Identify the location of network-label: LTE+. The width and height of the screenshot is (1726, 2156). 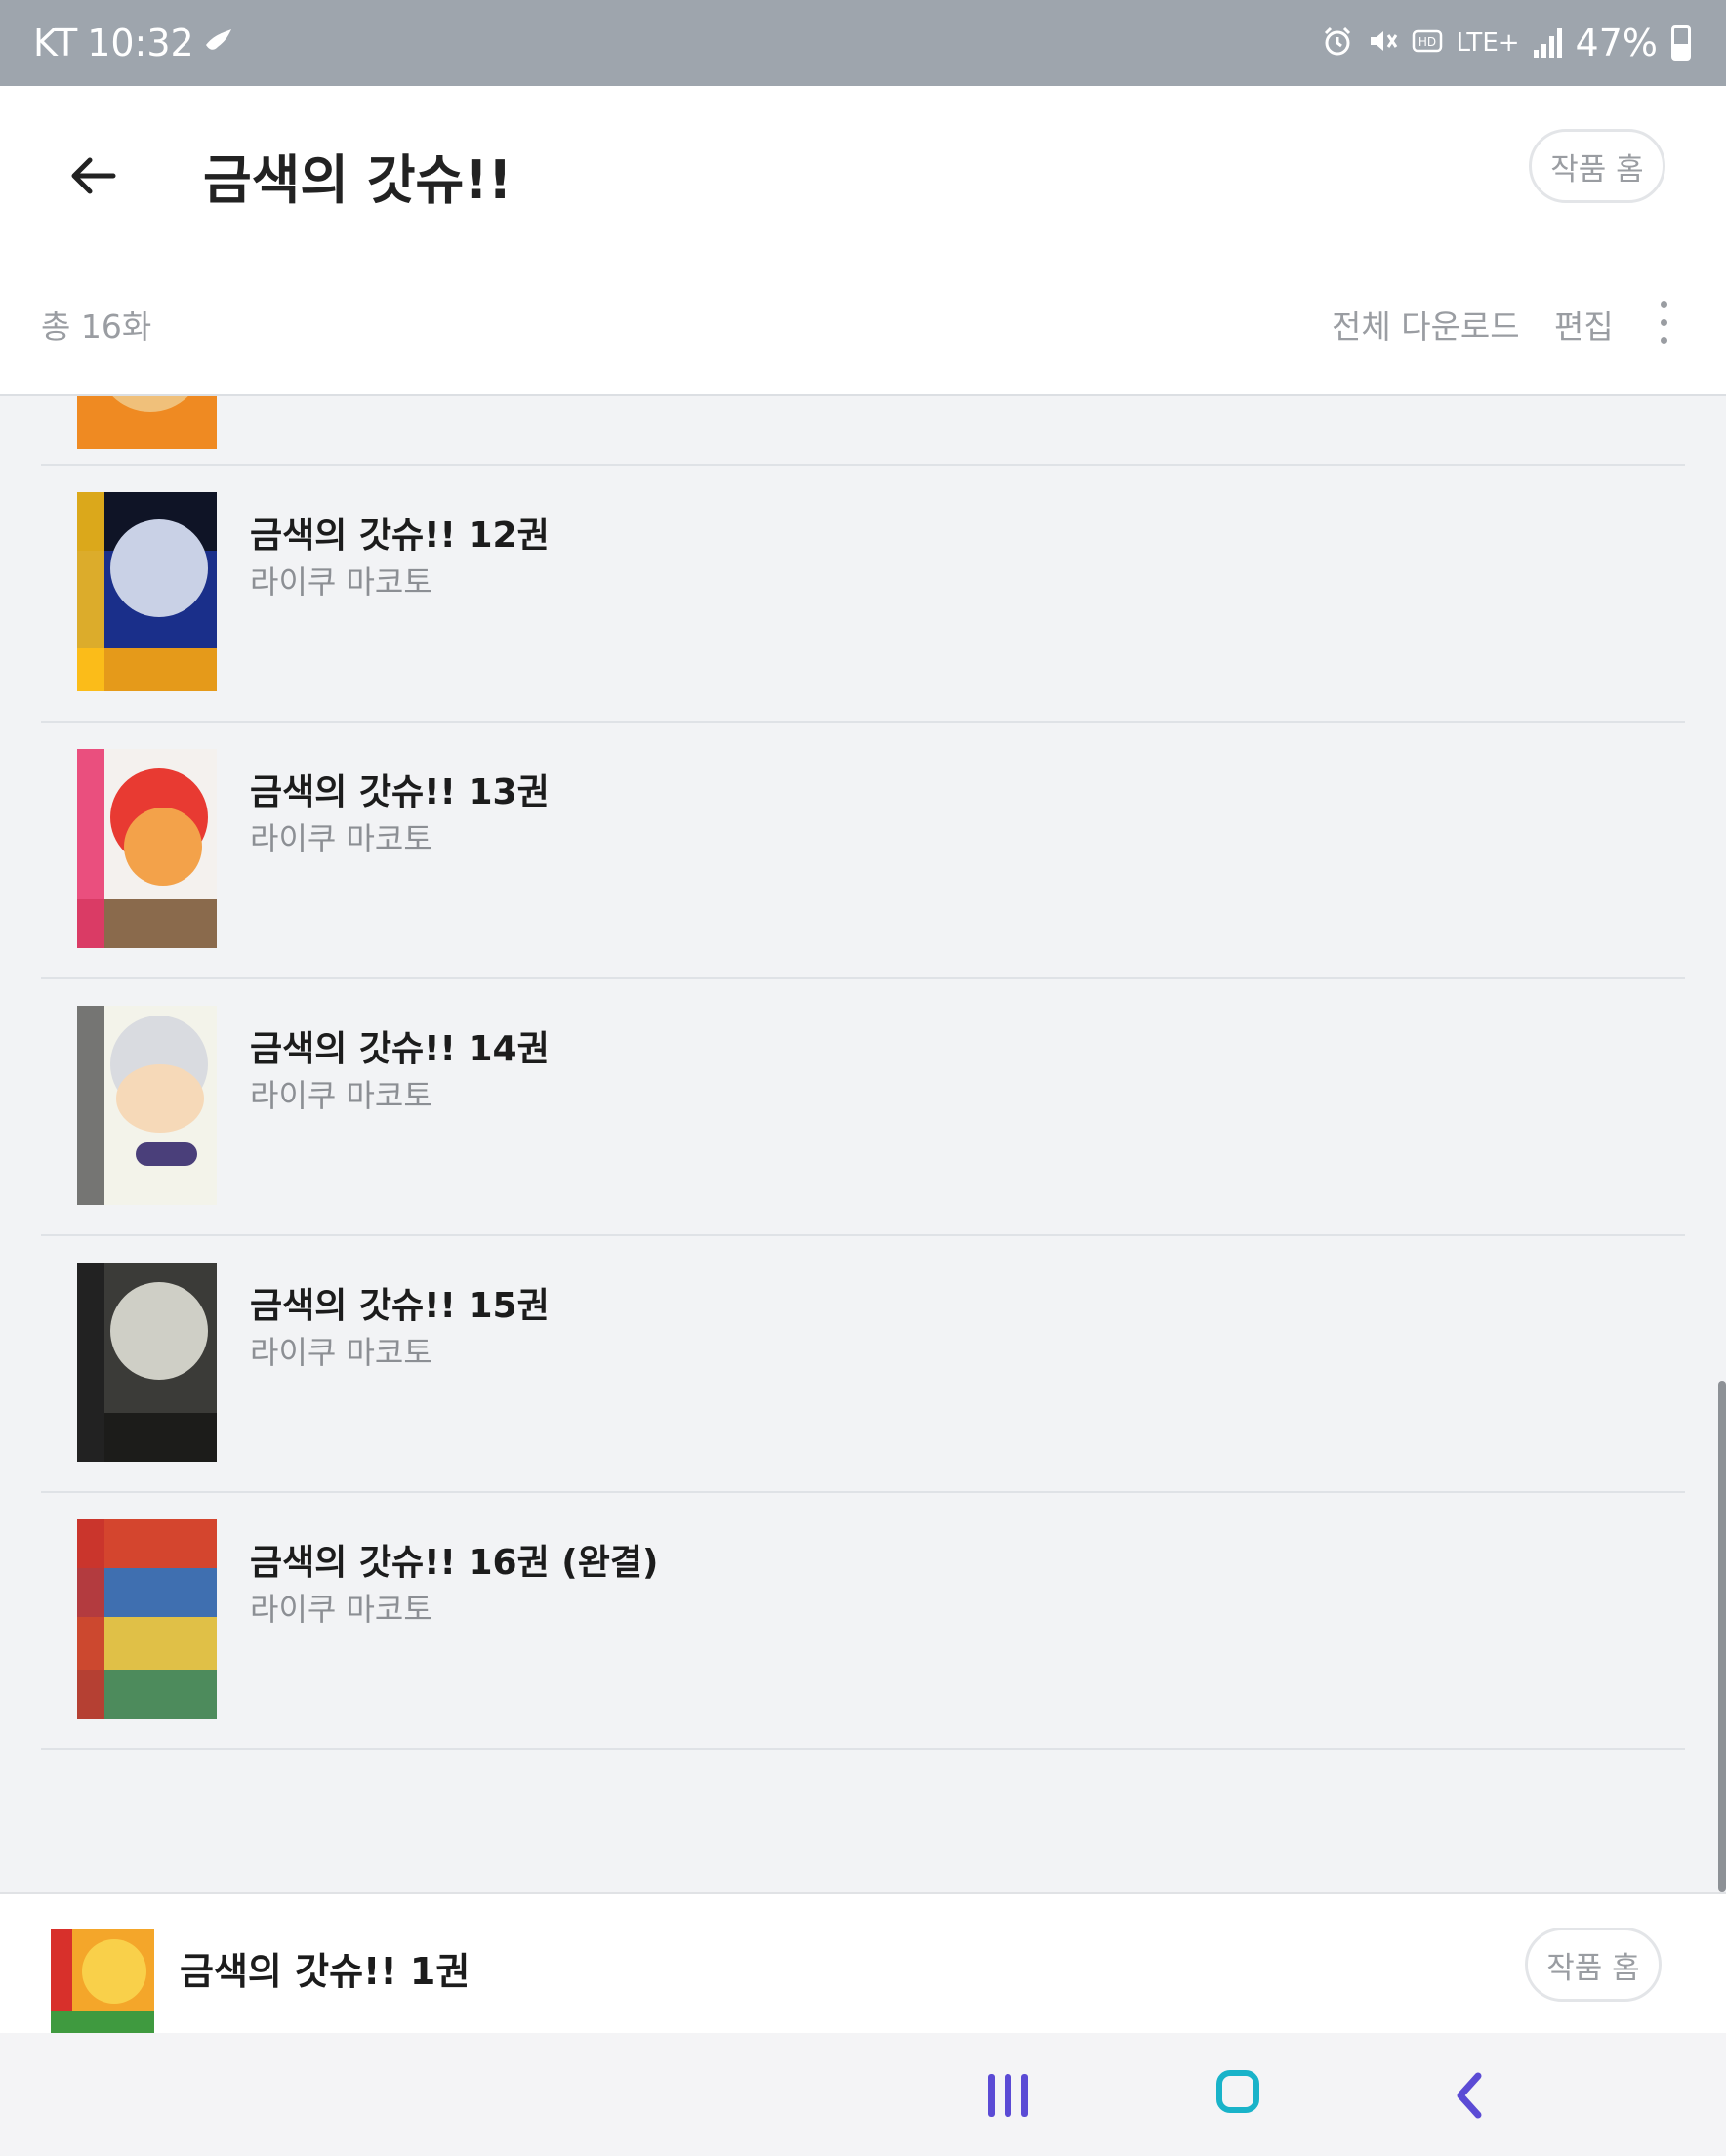
(1488, 43).